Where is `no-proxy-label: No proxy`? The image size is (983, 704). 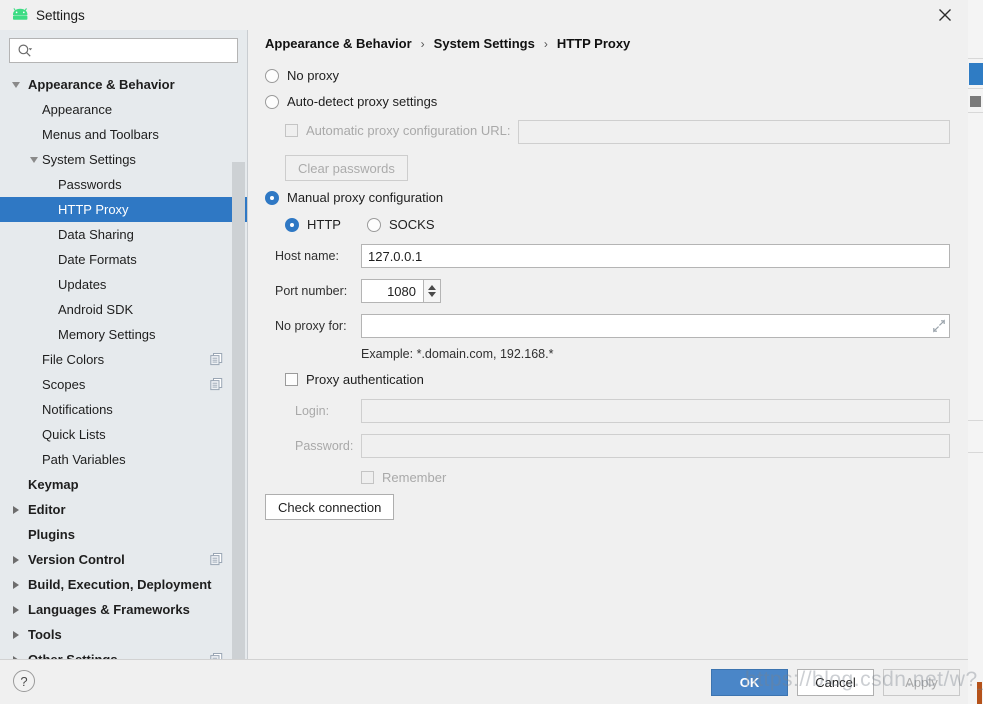
no-proxy-label: No proxy is located at coordinates (313, 75).